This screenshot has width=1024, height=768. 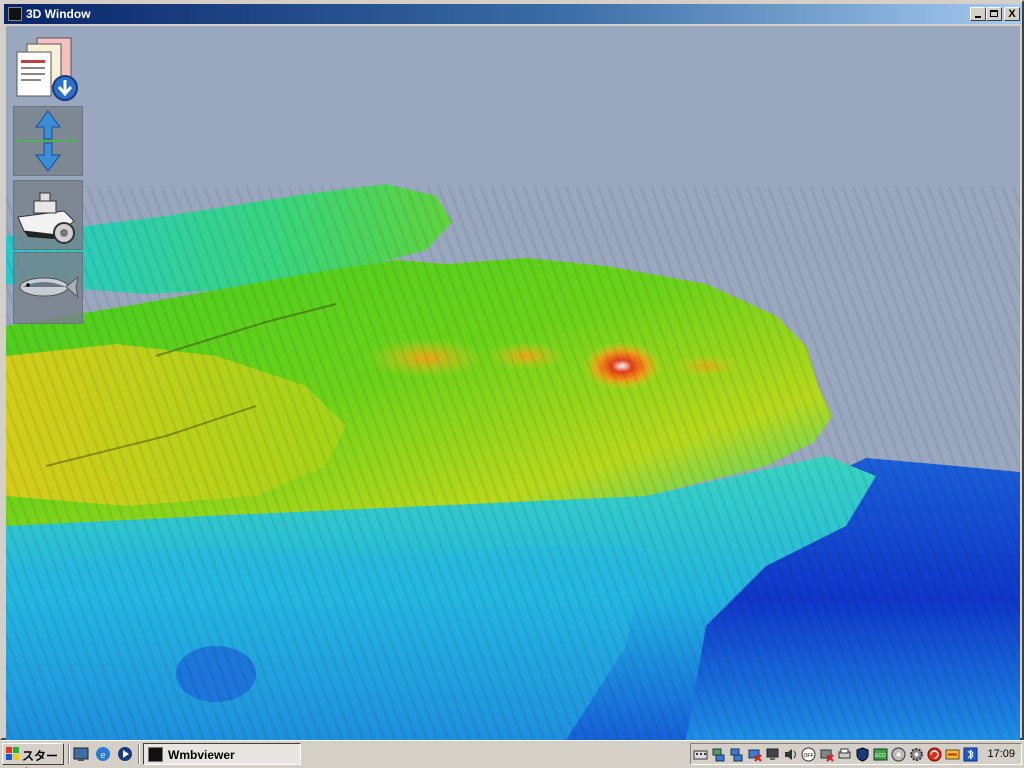 I want to click on antivirus-icon, so click(x=952, y=754).